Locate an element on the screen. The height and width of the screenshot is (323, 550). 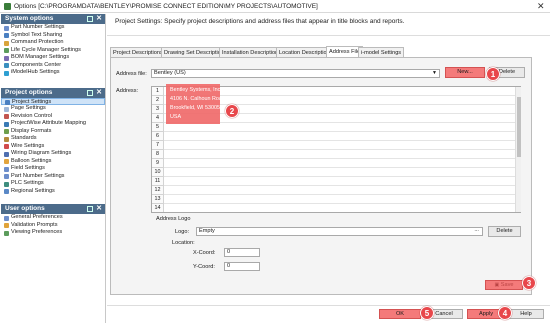
sidebar-item-field-settings: Field Settings is located at coordinates (53, 169).